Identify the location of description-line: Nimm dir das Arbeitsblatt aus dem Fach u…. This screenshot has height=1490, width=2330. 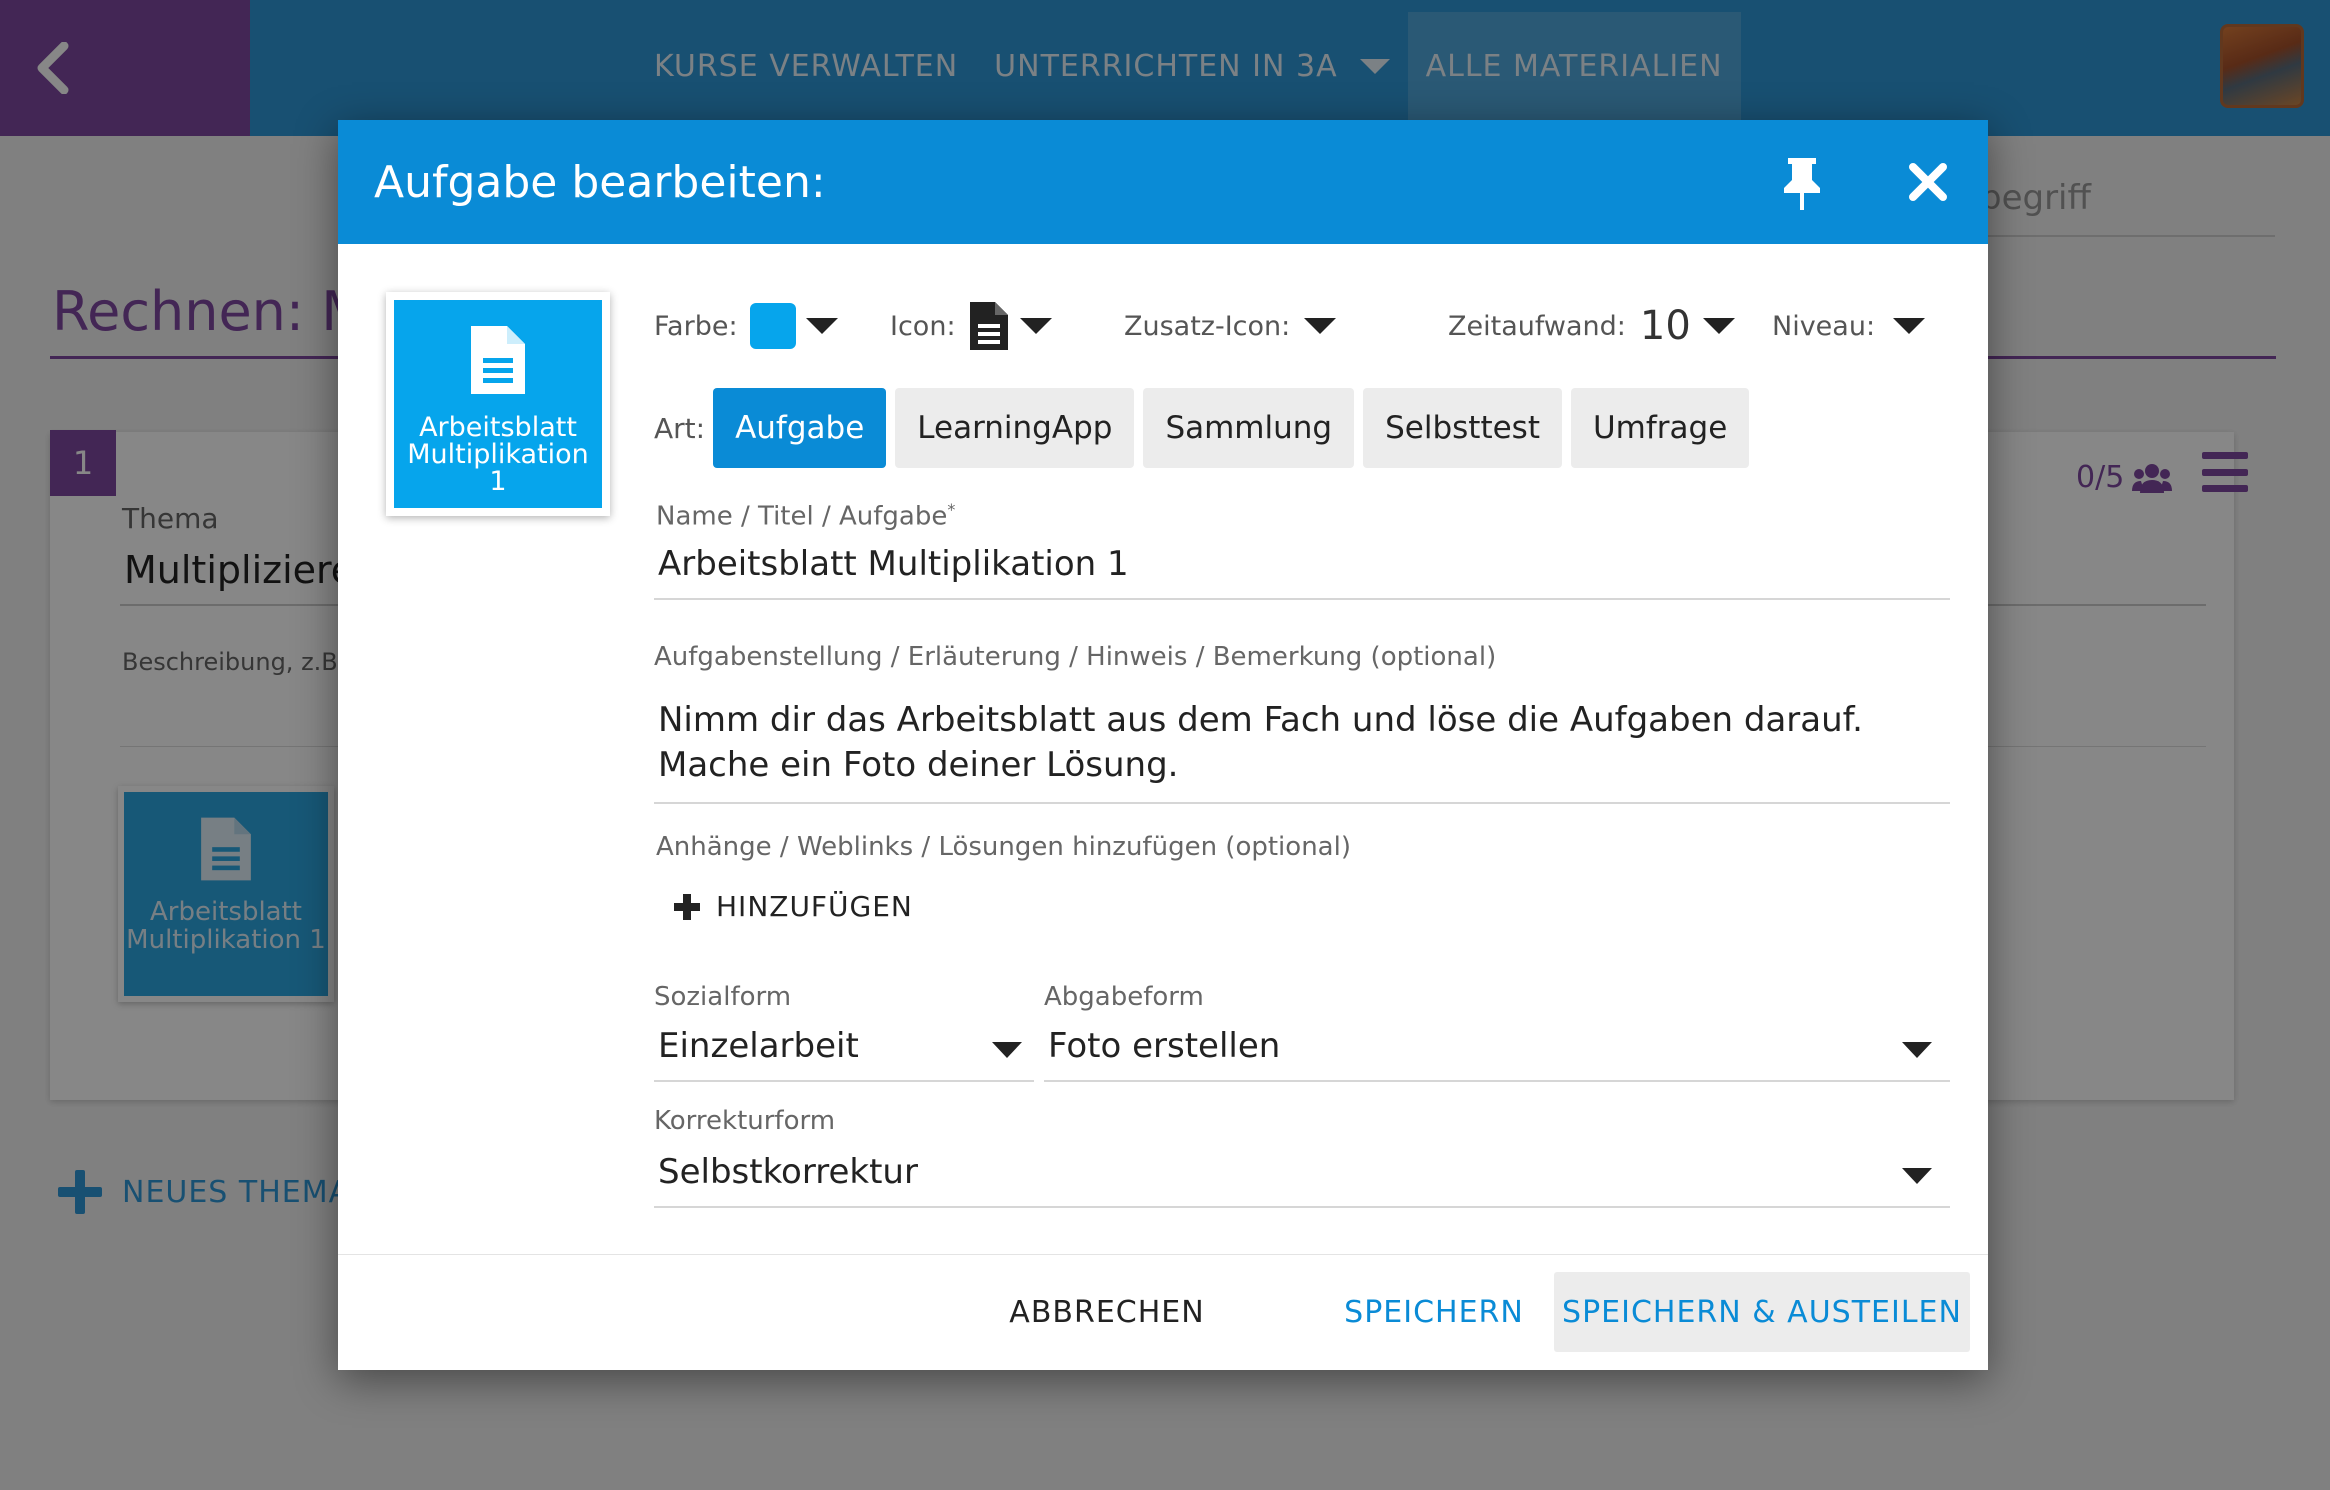
(1260, 720).